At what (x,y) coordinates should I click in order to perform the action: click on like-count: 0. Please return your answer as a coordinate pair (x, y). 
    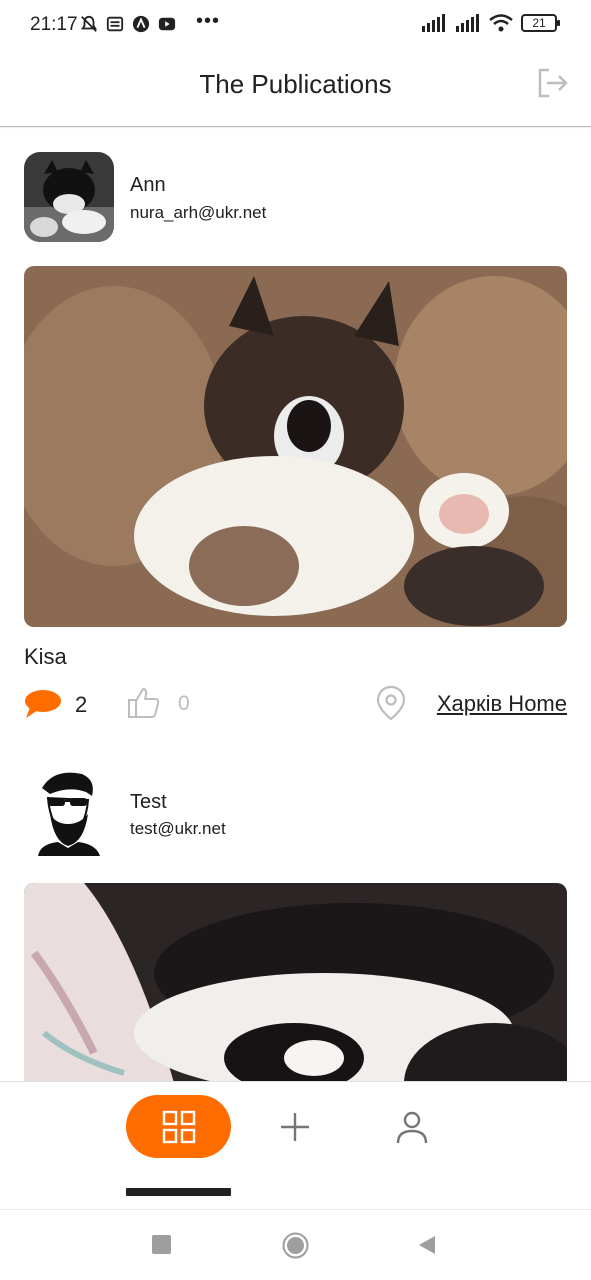
    Looking at the image, I should click on (184, 703).